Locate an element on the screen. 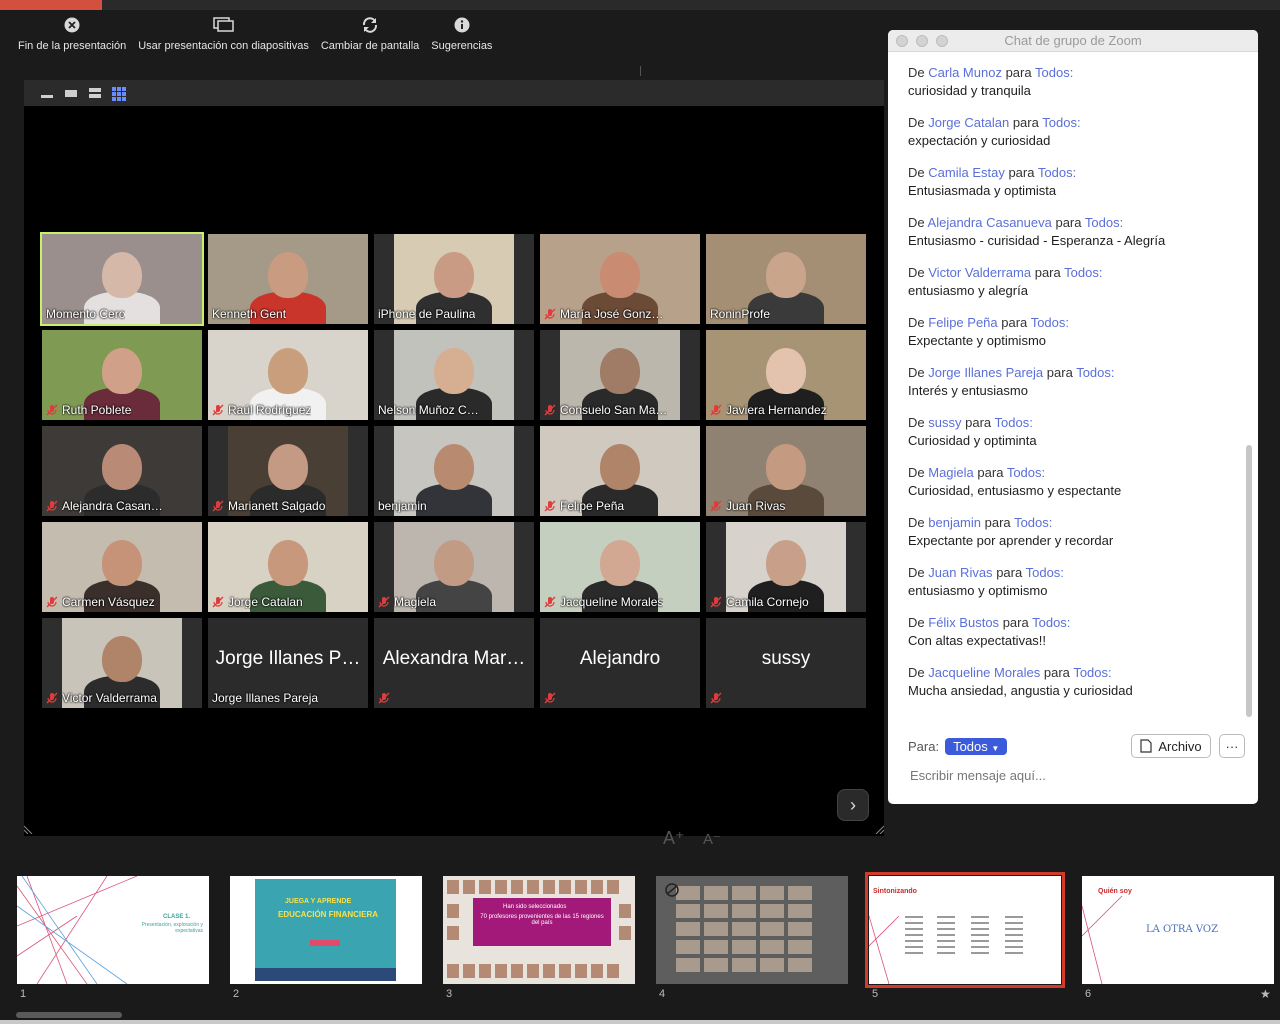  chat-sender: Magiela is located at coordinates (951, 472).